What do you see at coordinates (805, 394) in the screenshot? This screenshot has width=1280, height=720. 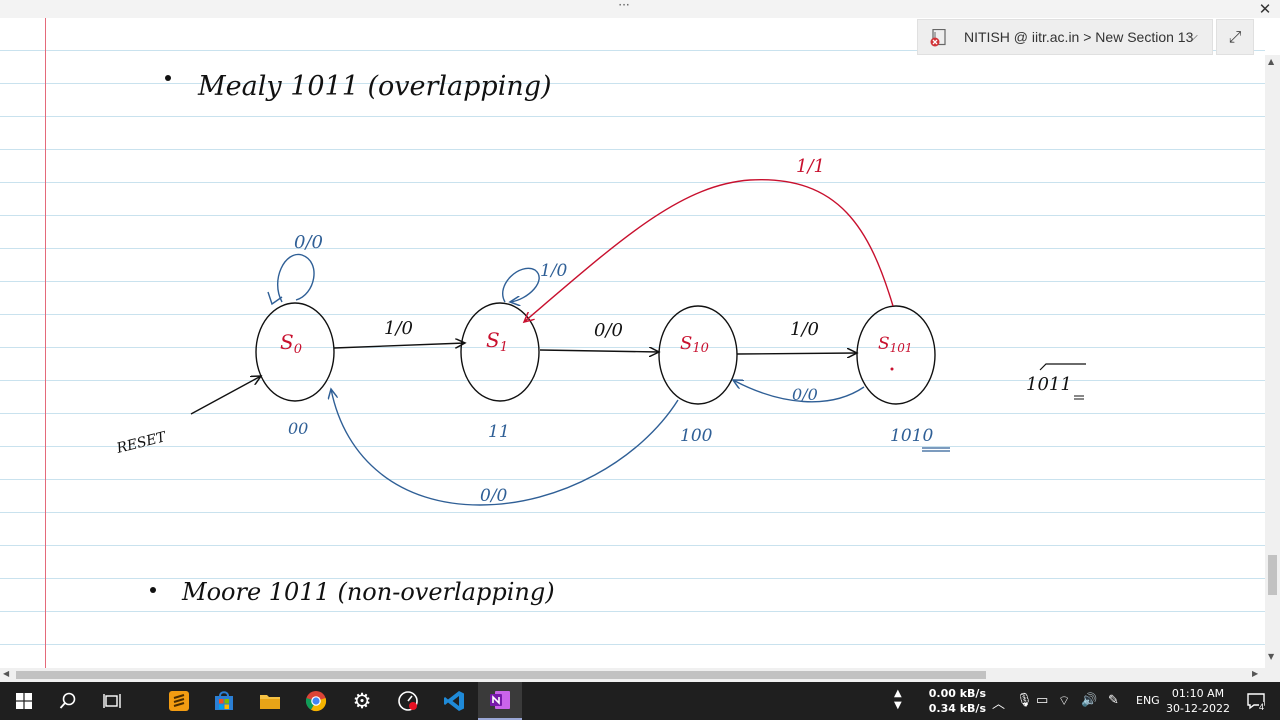 I see `label-s101-s10: 0/0` at bounding box center [805, 394].